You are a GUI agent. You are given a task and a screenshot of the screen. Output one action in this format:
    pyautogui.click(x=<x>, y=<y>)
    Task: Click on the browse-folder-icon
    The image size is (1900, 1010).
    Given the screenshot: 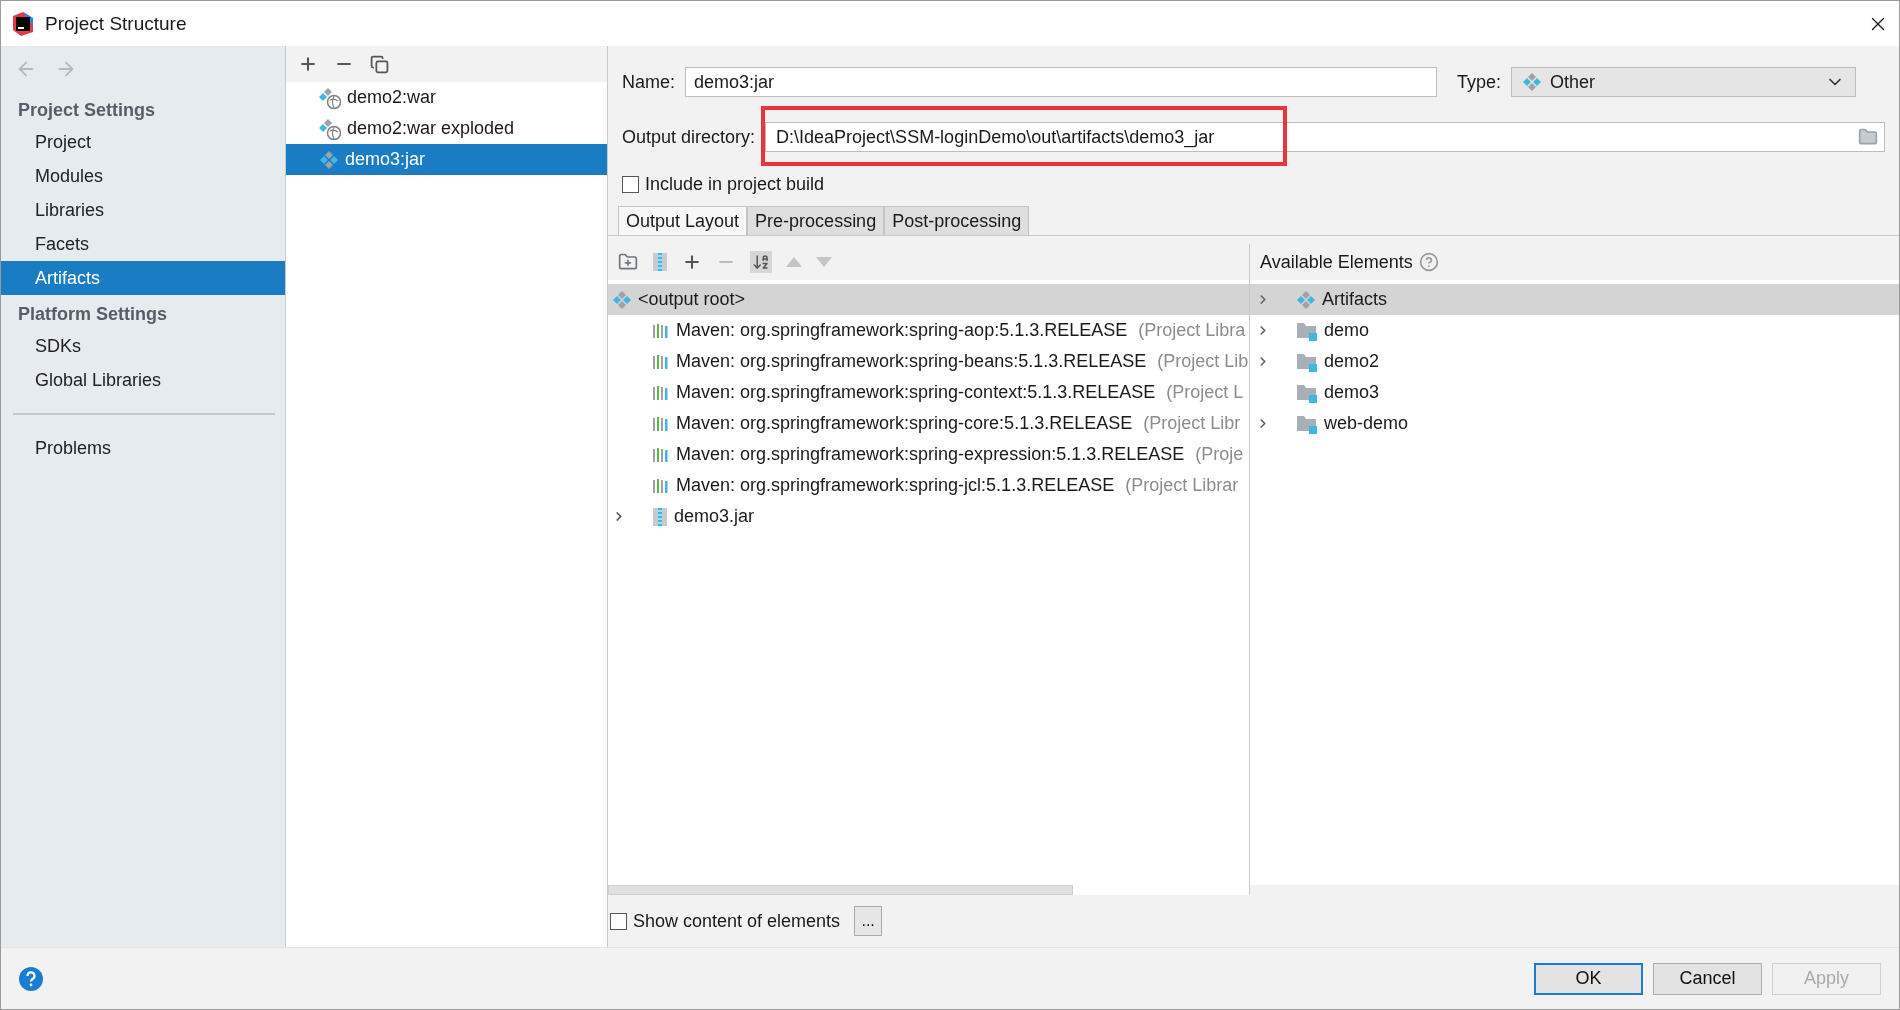 What is the action you would take?
    pyautogui.click(x=1868, y=137)
    